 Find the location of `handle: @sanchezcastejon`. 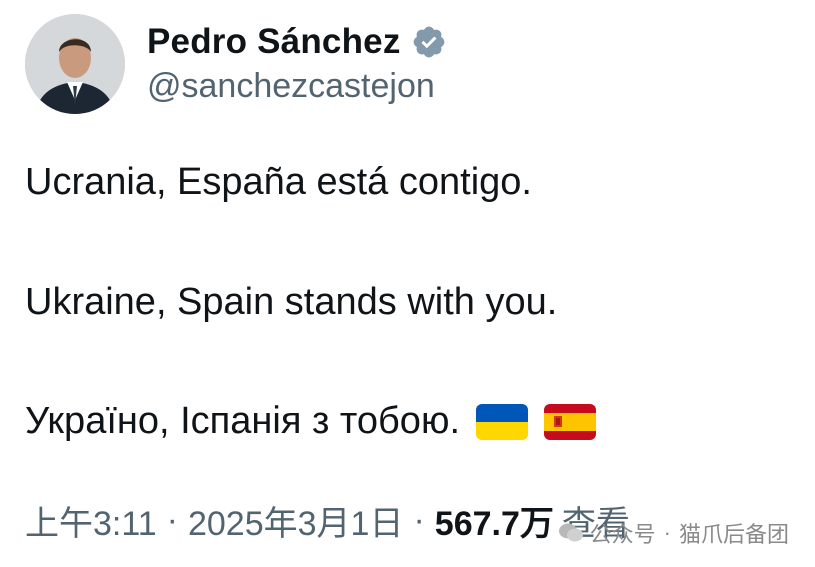

handle: @sanchezcastejon is located at coordinates (297, 86).